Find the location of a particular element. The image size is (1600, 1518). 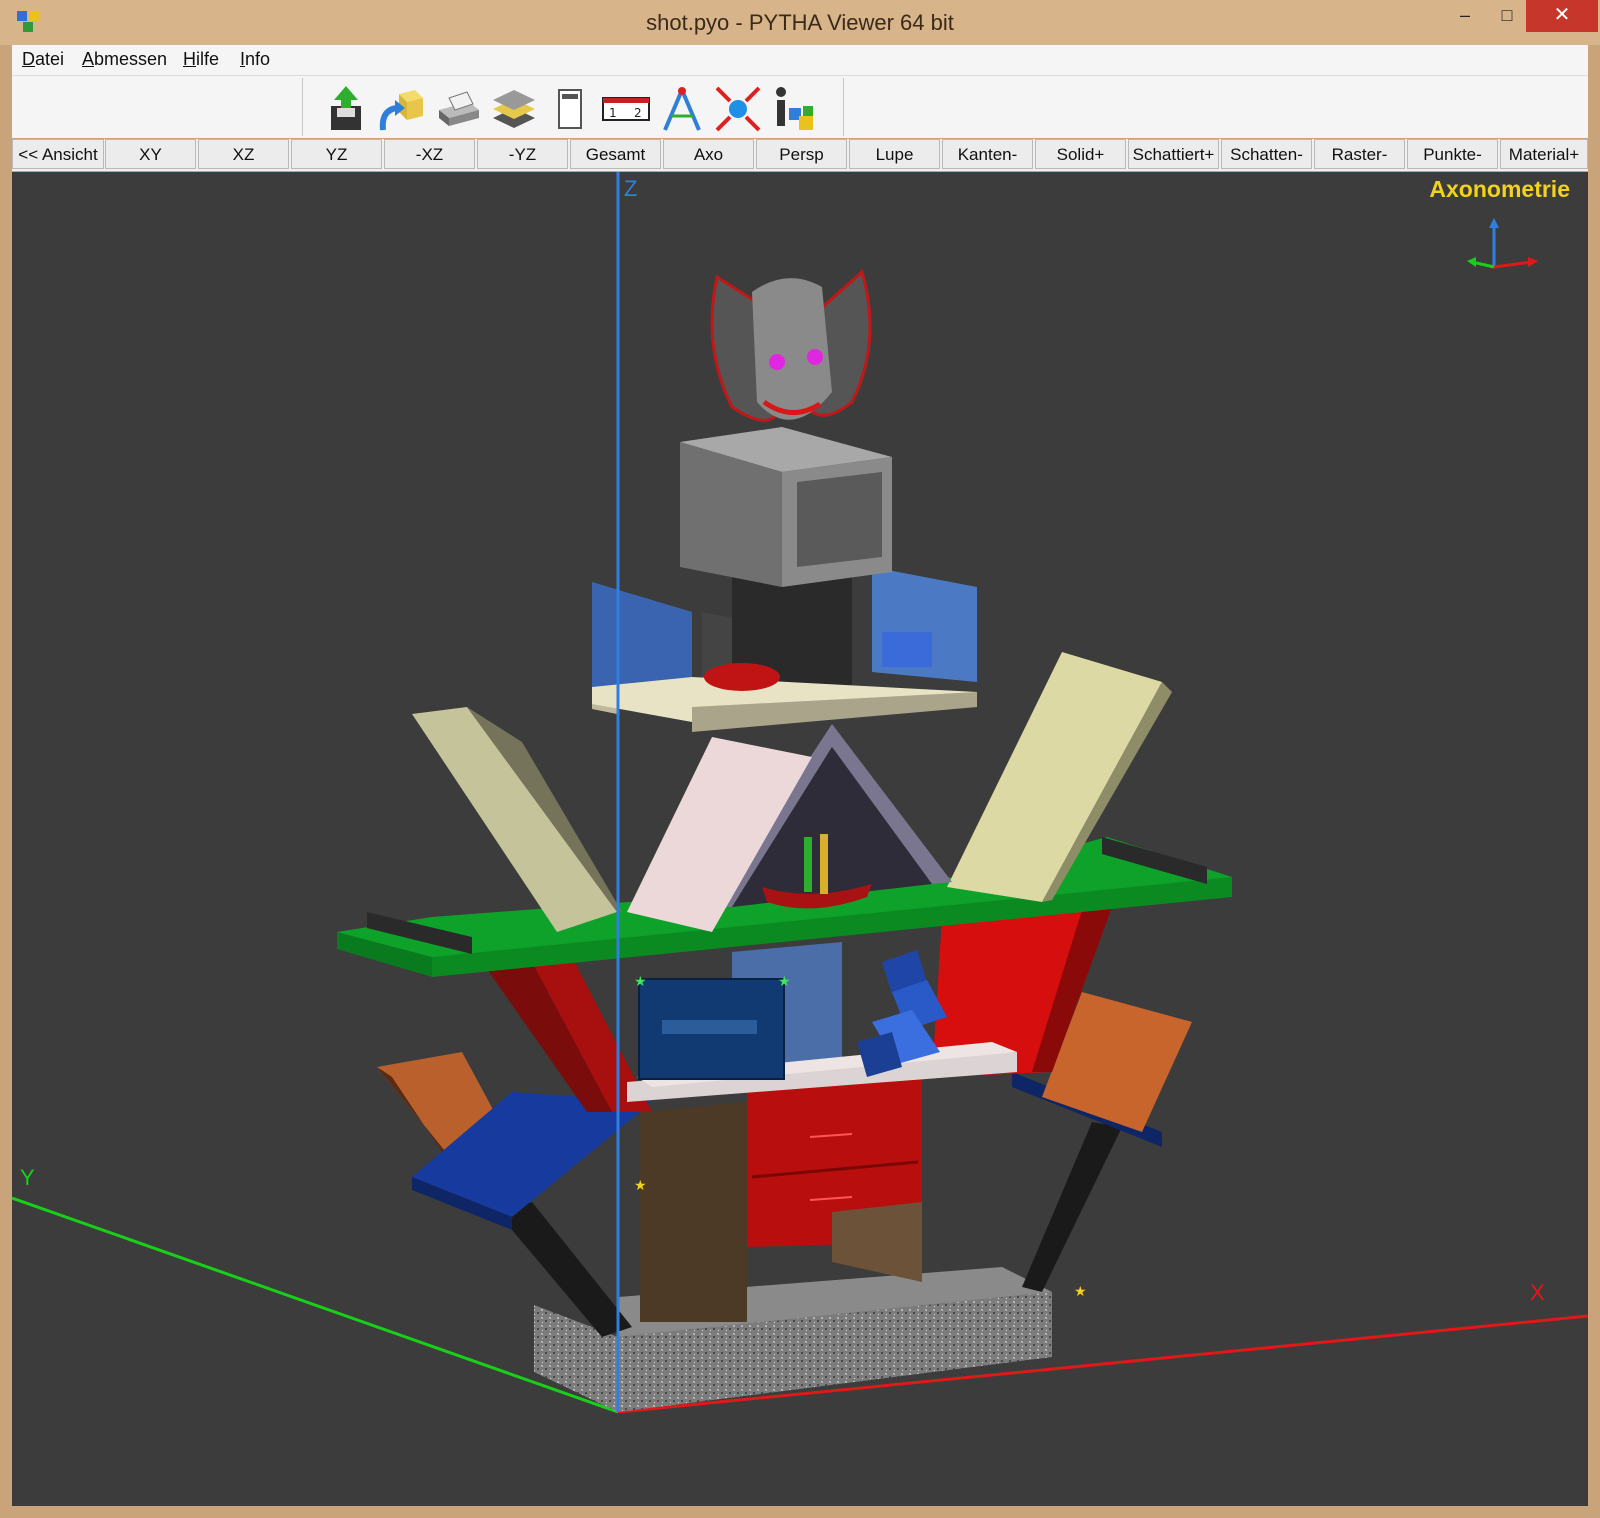

print-icon is located at coordinates (458, 109).